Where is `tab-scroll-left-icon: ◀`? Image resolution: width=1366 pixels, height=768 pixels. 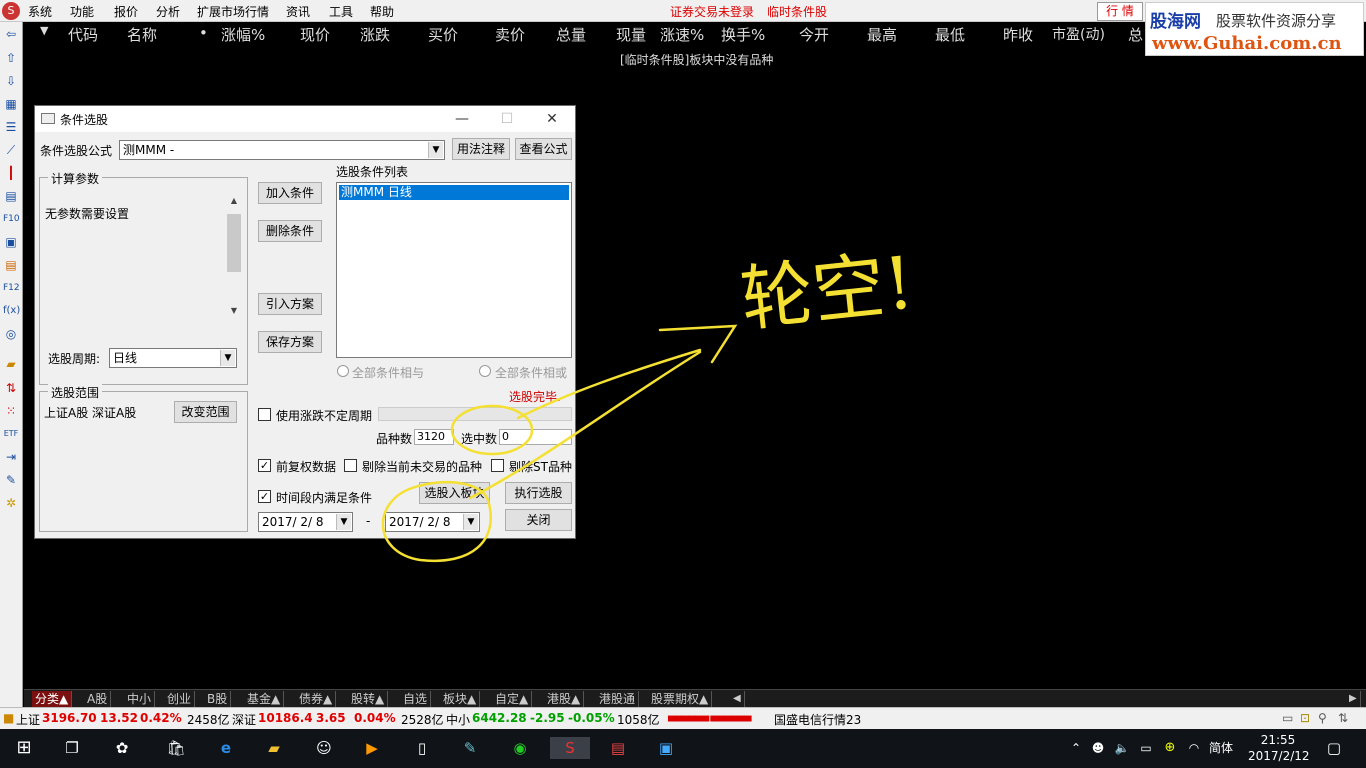 tab-scroll-left-icon: ◀ is located at coordinates (737, 699).